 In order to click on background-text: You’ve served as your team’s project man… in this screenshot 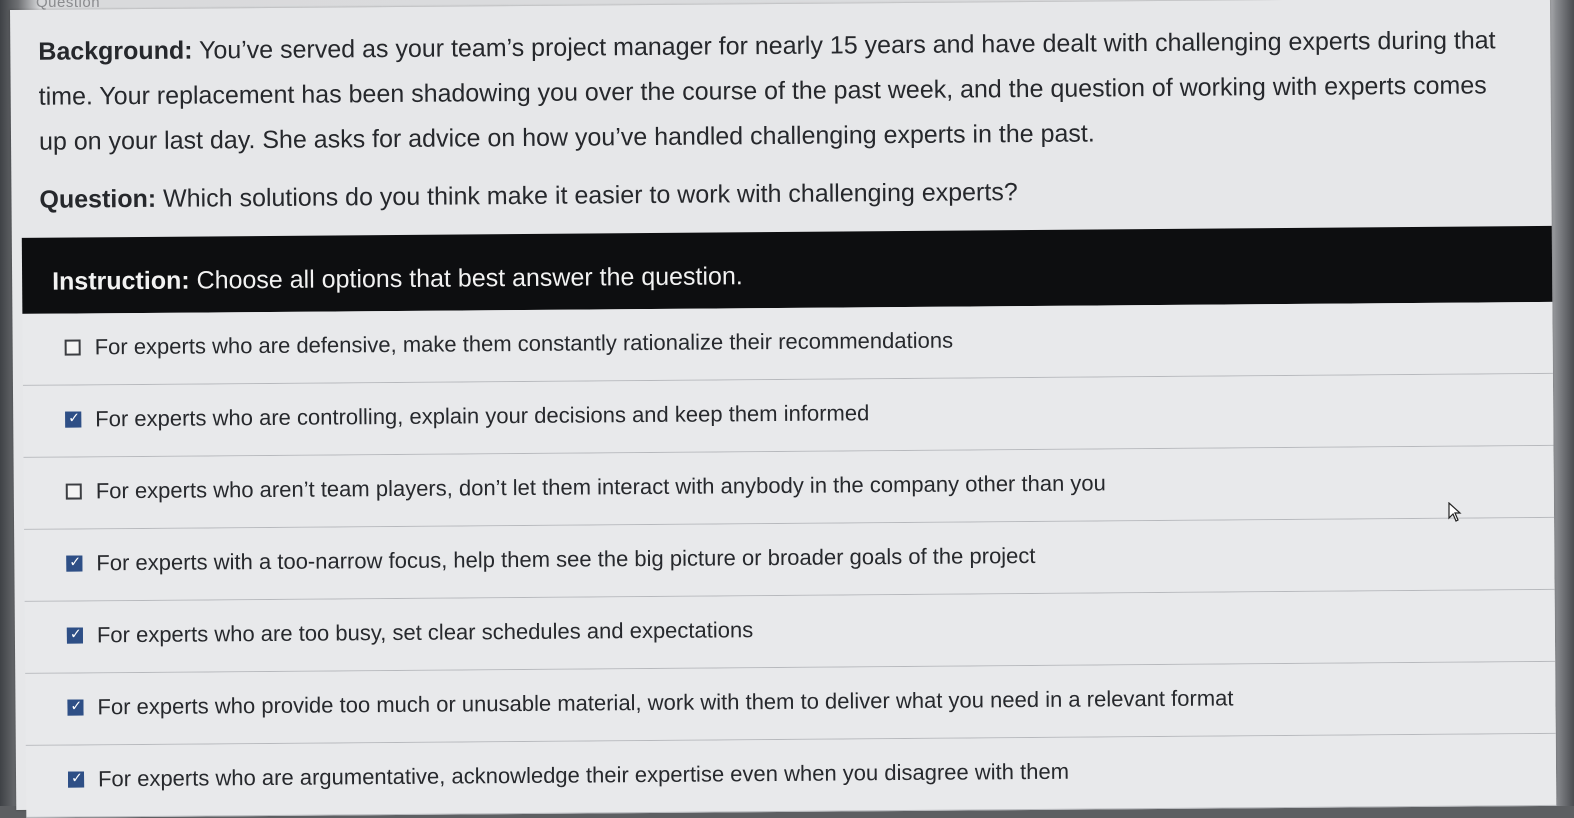, I will do `click(767, 91)`.